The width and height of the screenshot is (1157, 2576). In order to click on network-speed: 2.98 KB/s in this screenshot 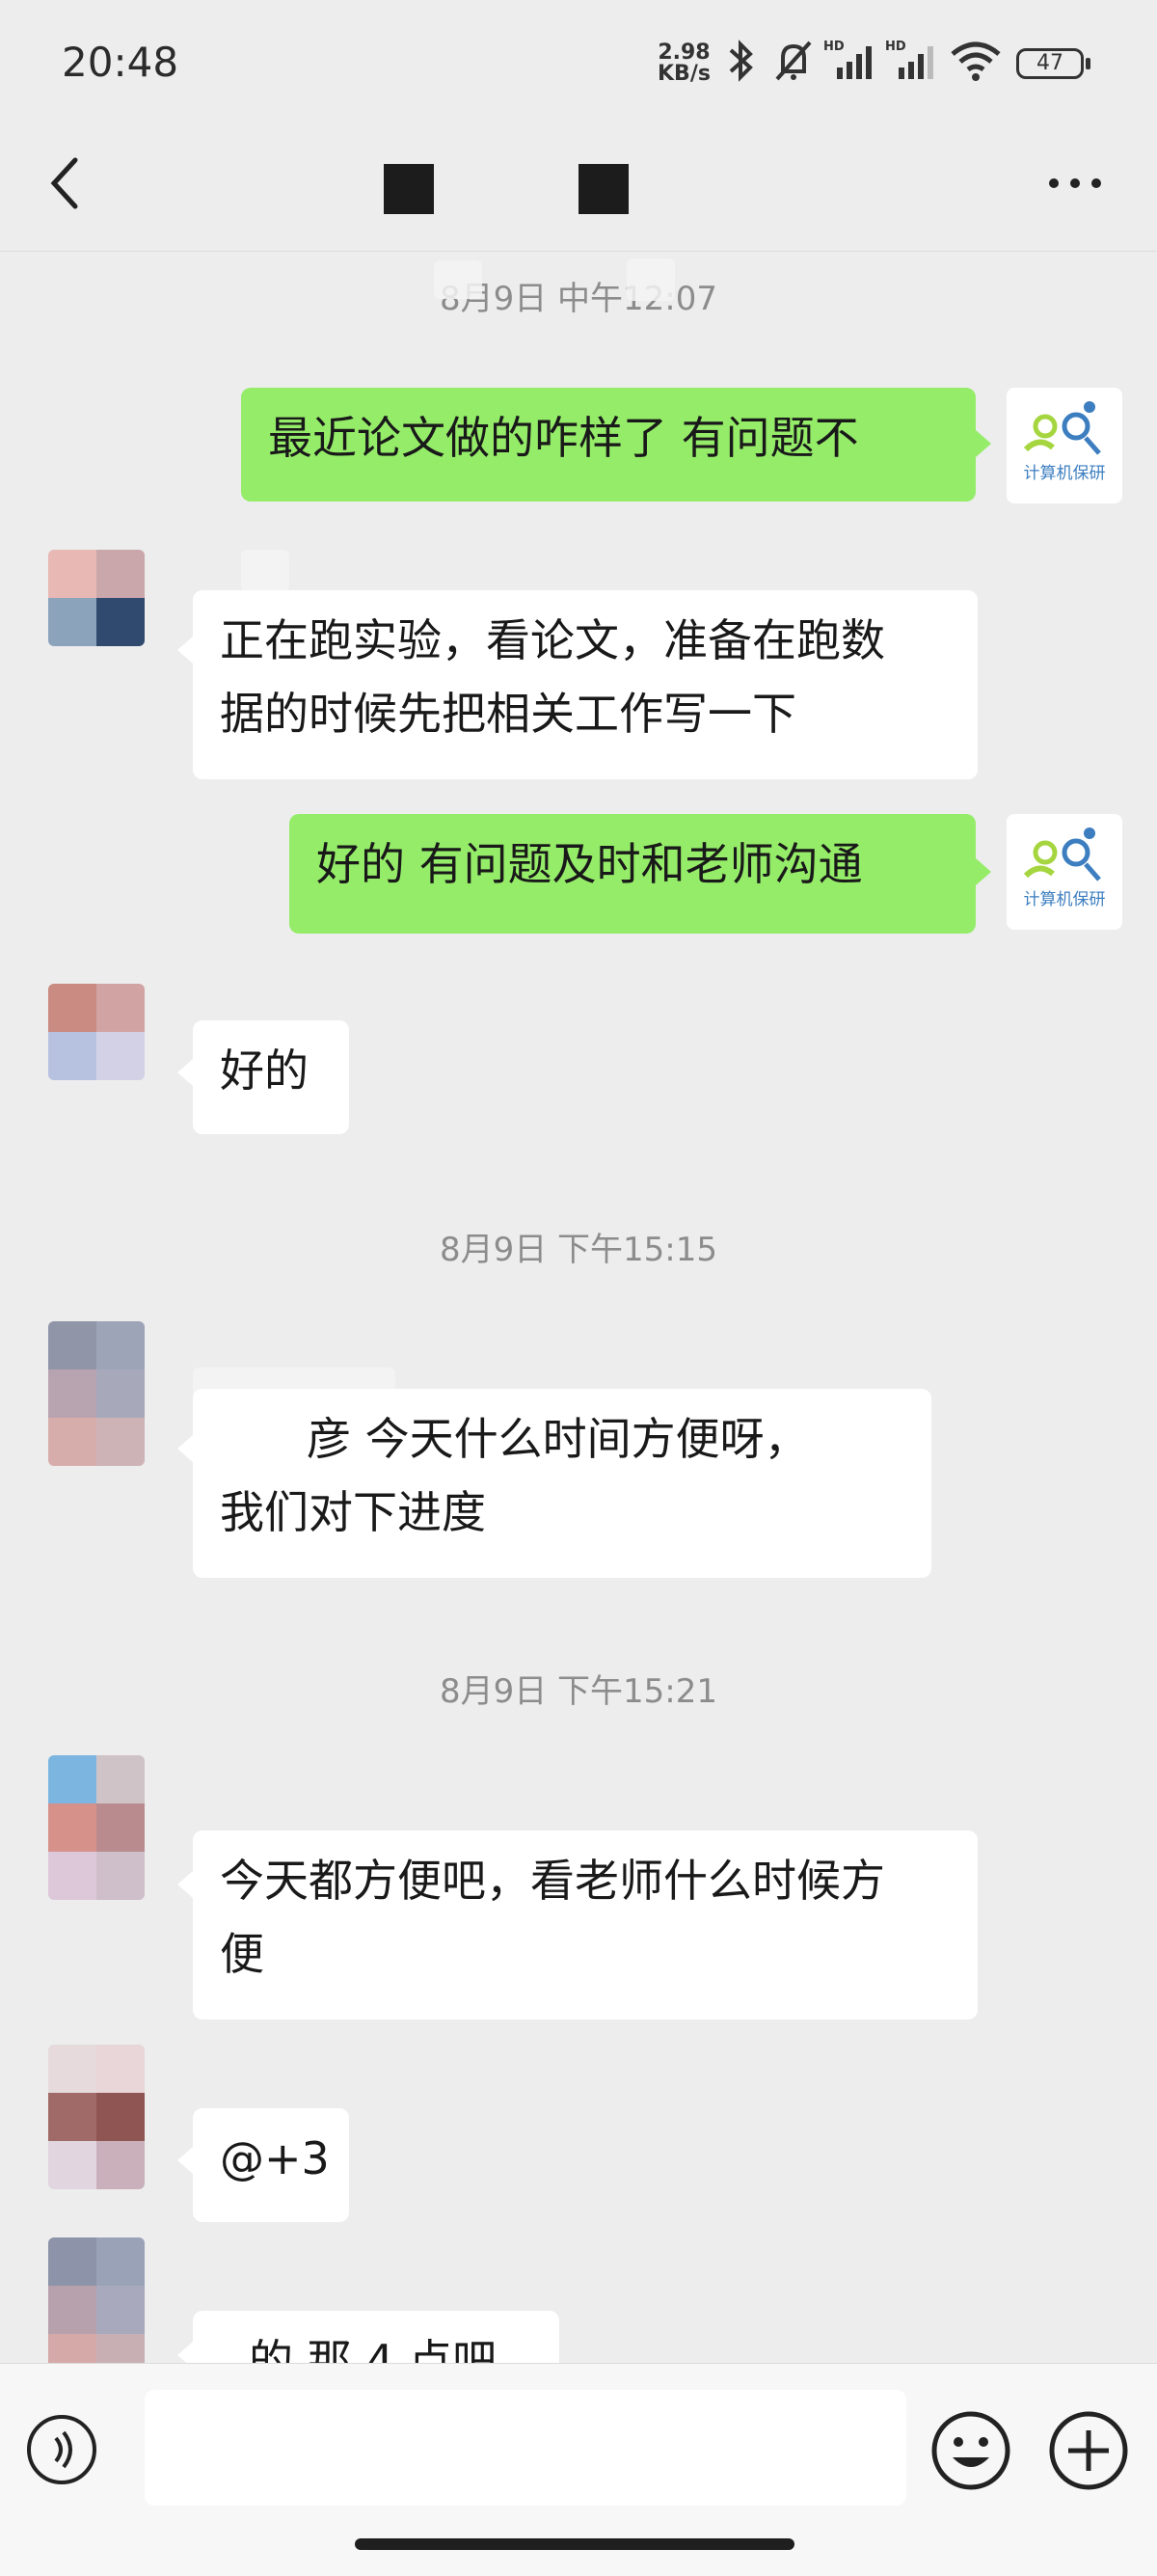, I will do `click(684, 63)`.